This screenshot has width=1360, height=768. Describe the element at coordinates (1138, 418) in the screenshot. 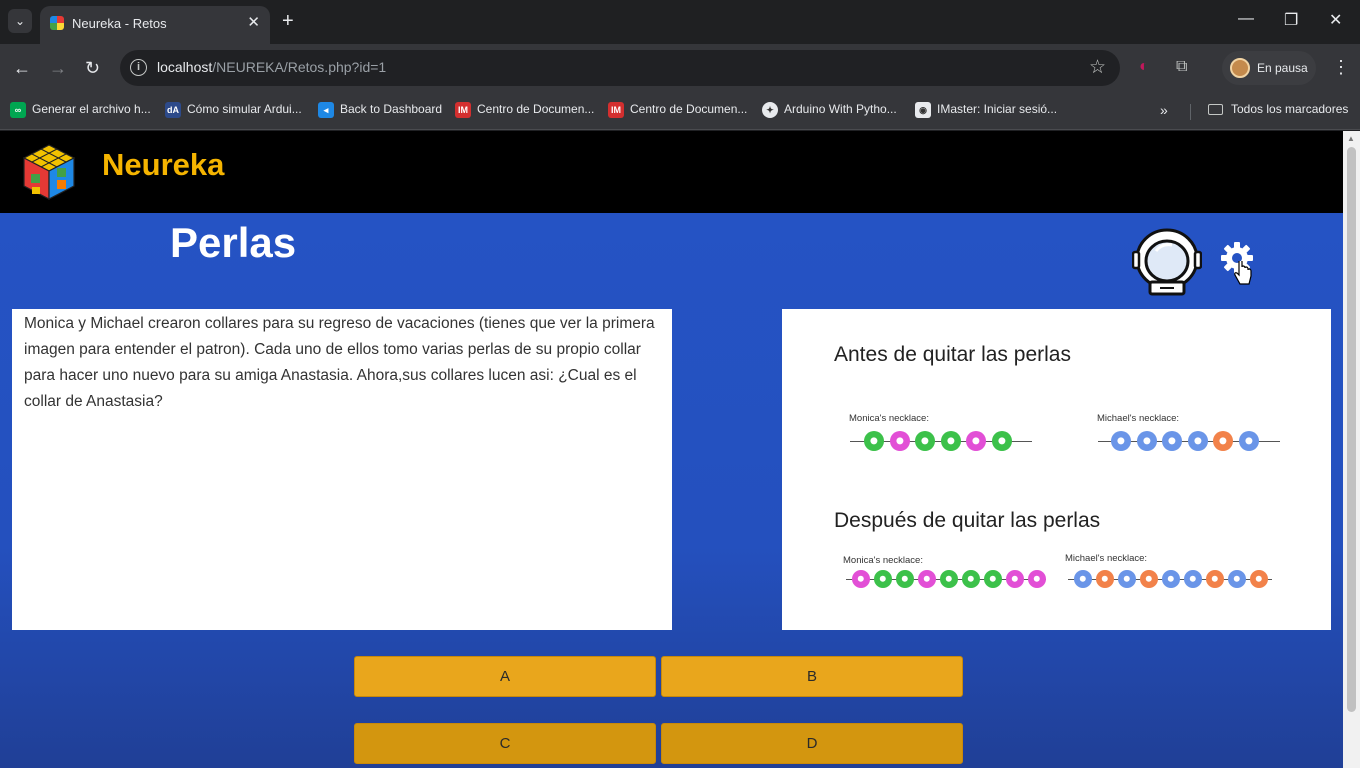

I see `michael-label-before: Michael's necklace:` at that location.